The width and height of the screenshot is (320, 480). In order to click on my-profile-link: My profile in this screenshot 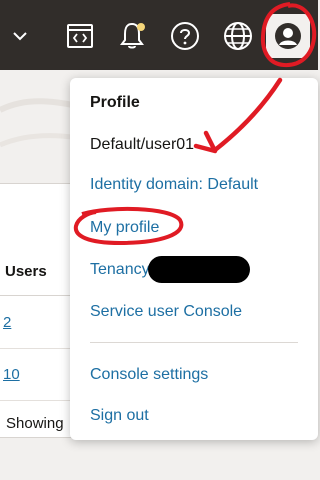, I will do `click(124, 228)`.